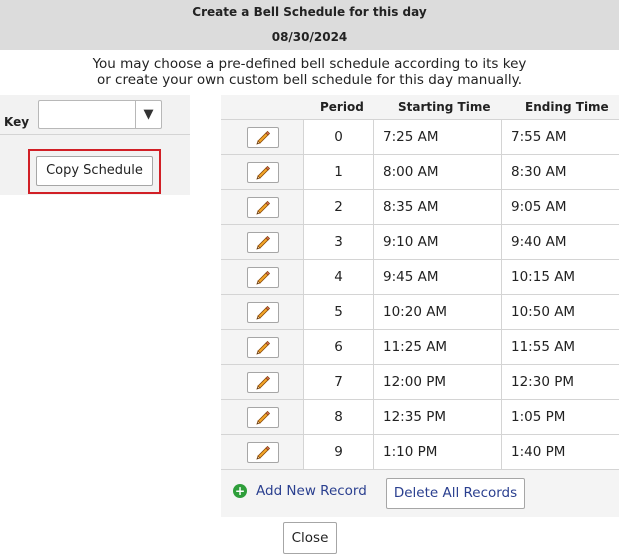 This screenshot has height=560, width=619. What do you see at coordinates (338, 417) in the screenshot?
I see `period-cell: 8` at bounding box center [338, 417].